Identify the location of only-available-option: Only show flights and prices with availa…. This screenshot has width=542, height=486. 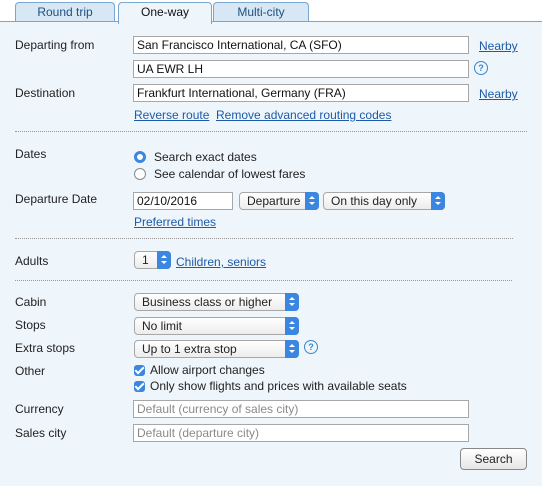
(270, 386).